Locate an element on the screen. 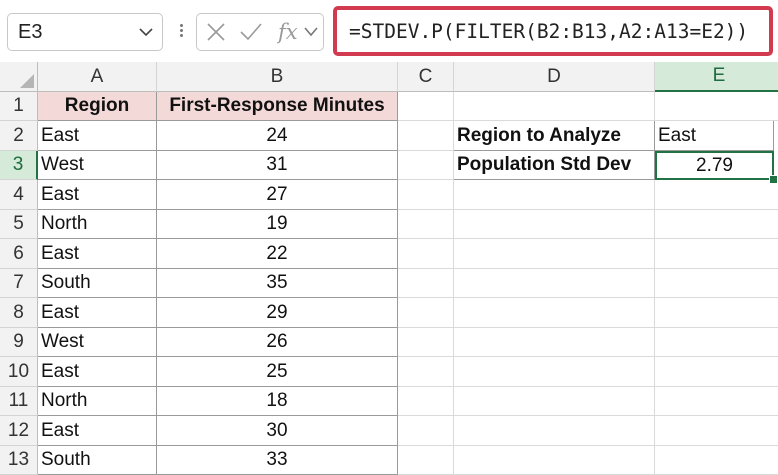 The width and height of the screenshot is (778, 475). minutes-cell: 27 is located at coordinates (277, 195).